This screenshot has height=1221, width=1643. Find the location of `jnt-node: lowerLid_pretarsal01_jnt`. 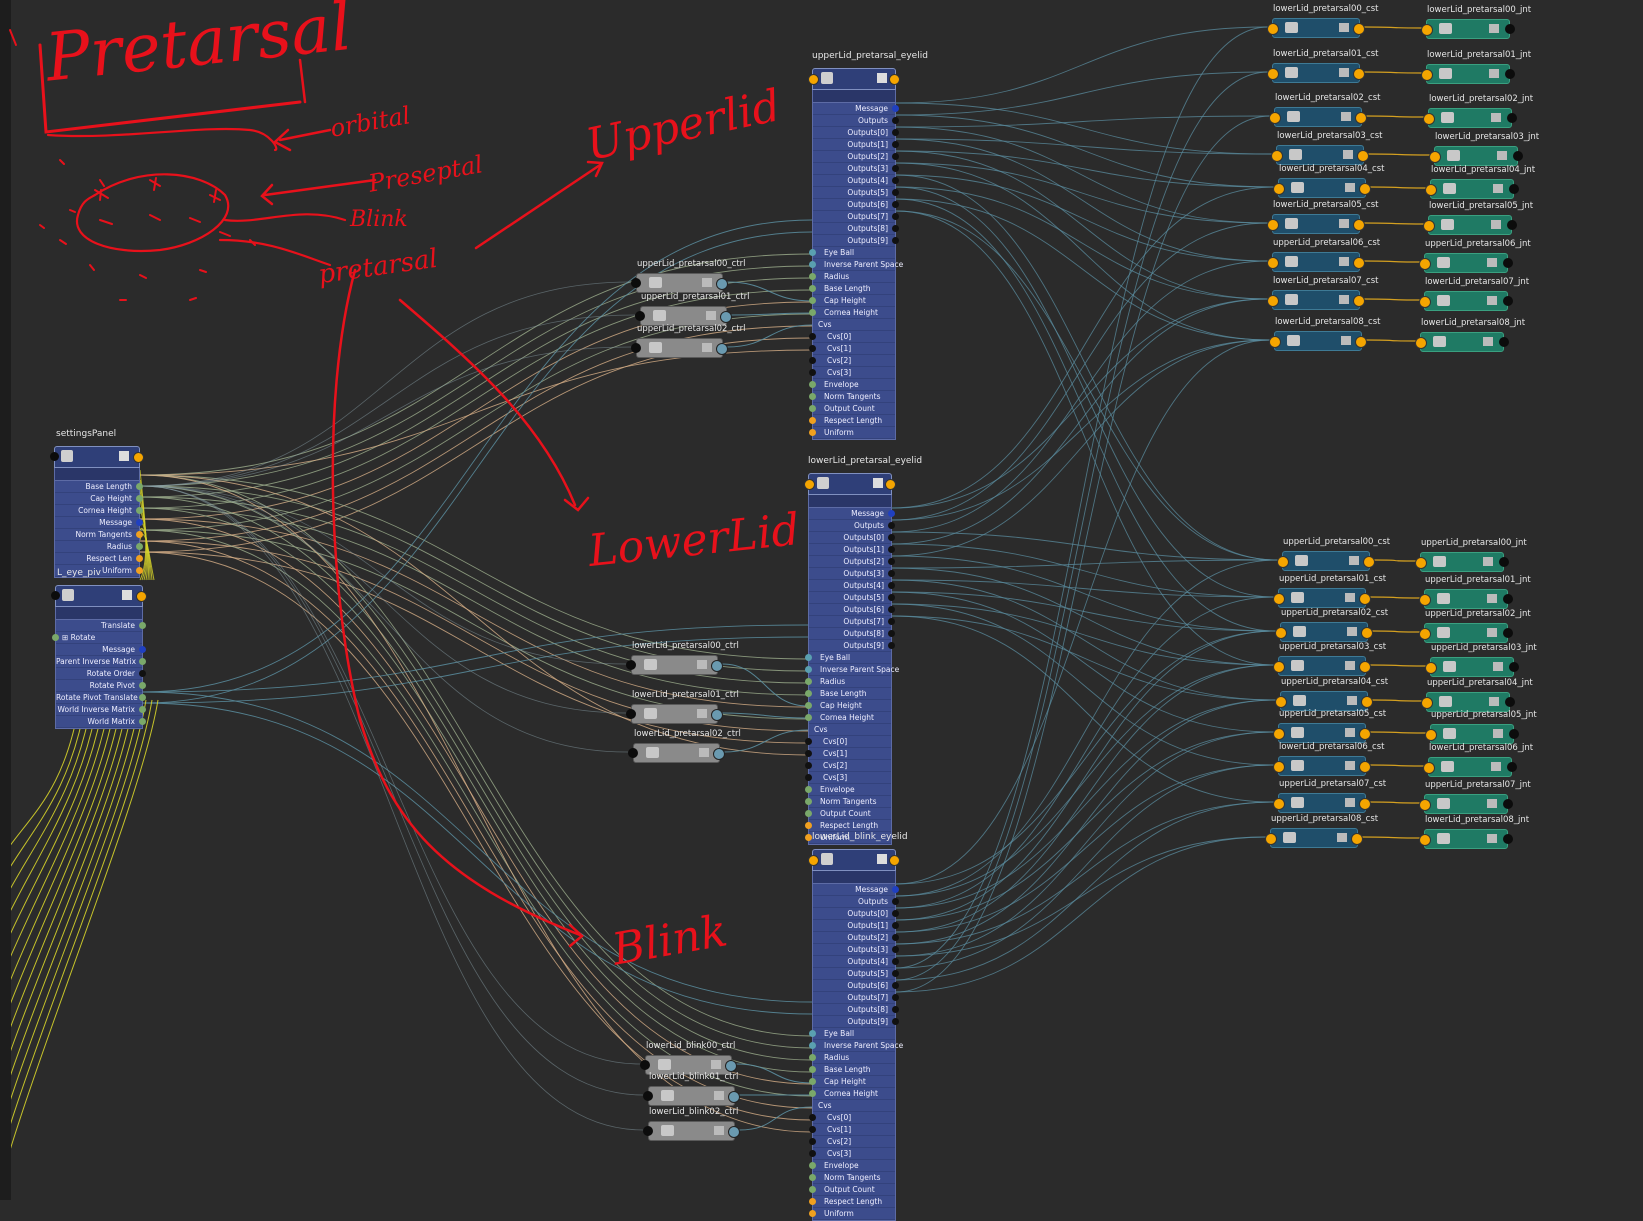

jnt-node: lowerLid_pretarsal01_jnt is located at coordinates (1476, 67).